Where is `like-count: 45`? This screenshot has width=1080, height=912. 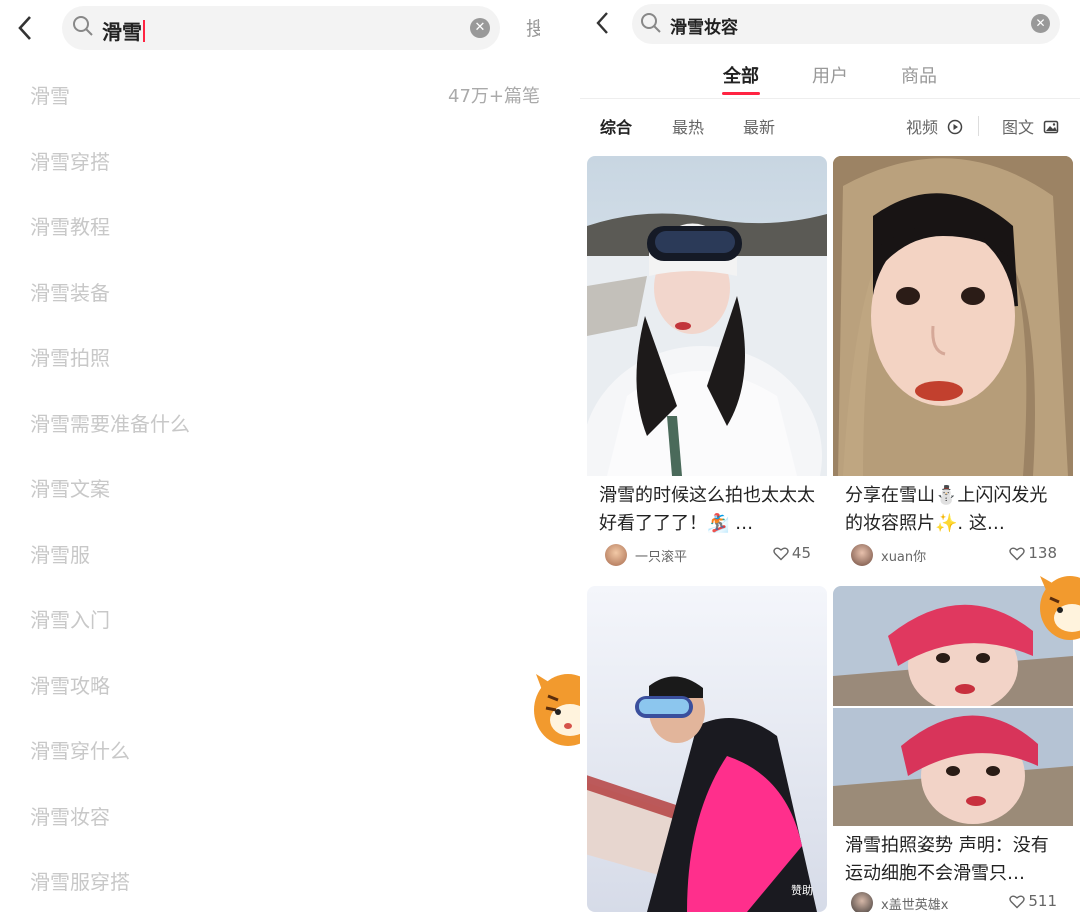 like-count: 45 is located at coordinates (792, 553).